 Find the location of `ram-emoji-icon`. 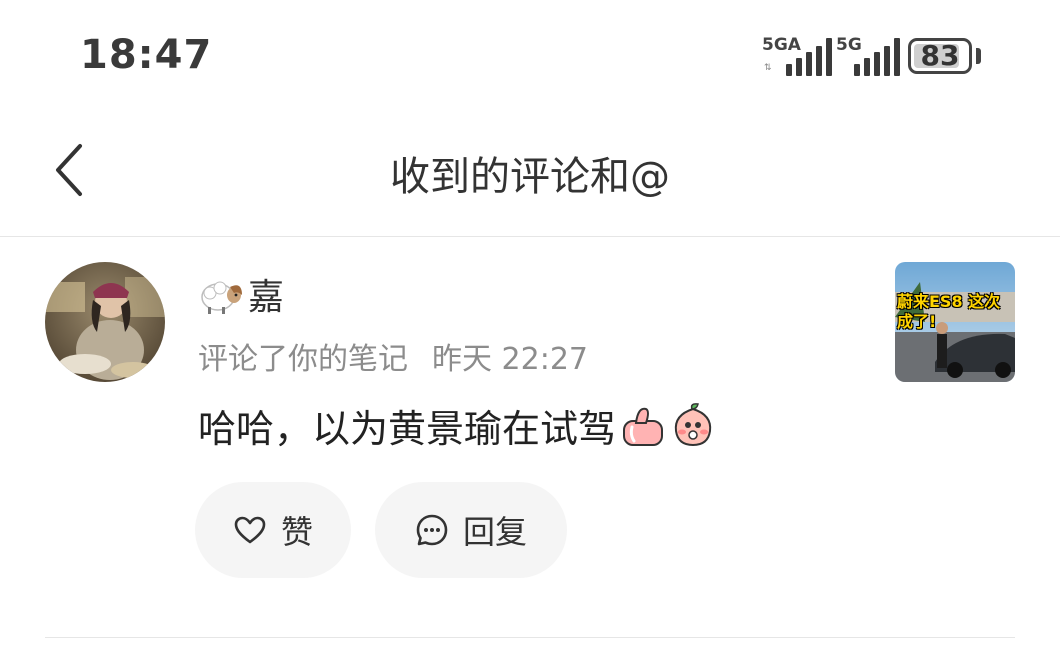

ram-emoji-icon is located at coordinates (221, 297).